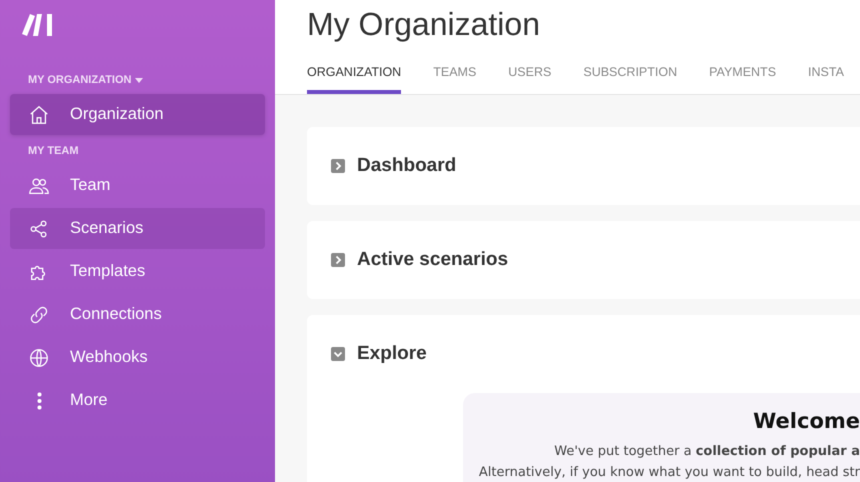 The image size is (860, 482). What do you see at coordinates (53, 151) in the screenshot?
I see `section-heading: MY TEAM` at bounding box center [53, 151].